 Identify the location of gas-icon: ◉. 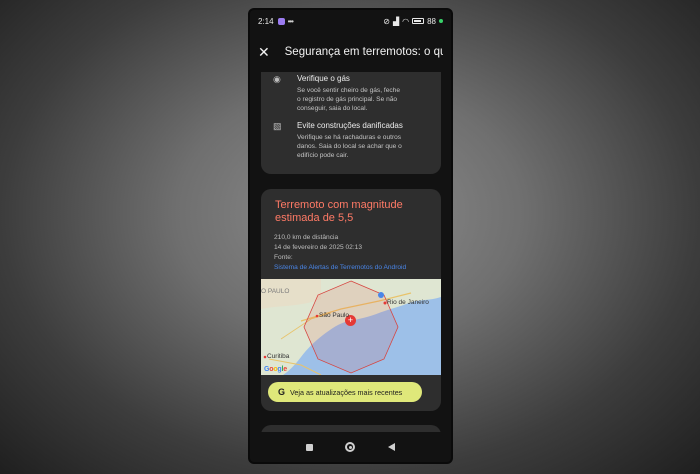
(277, 79).